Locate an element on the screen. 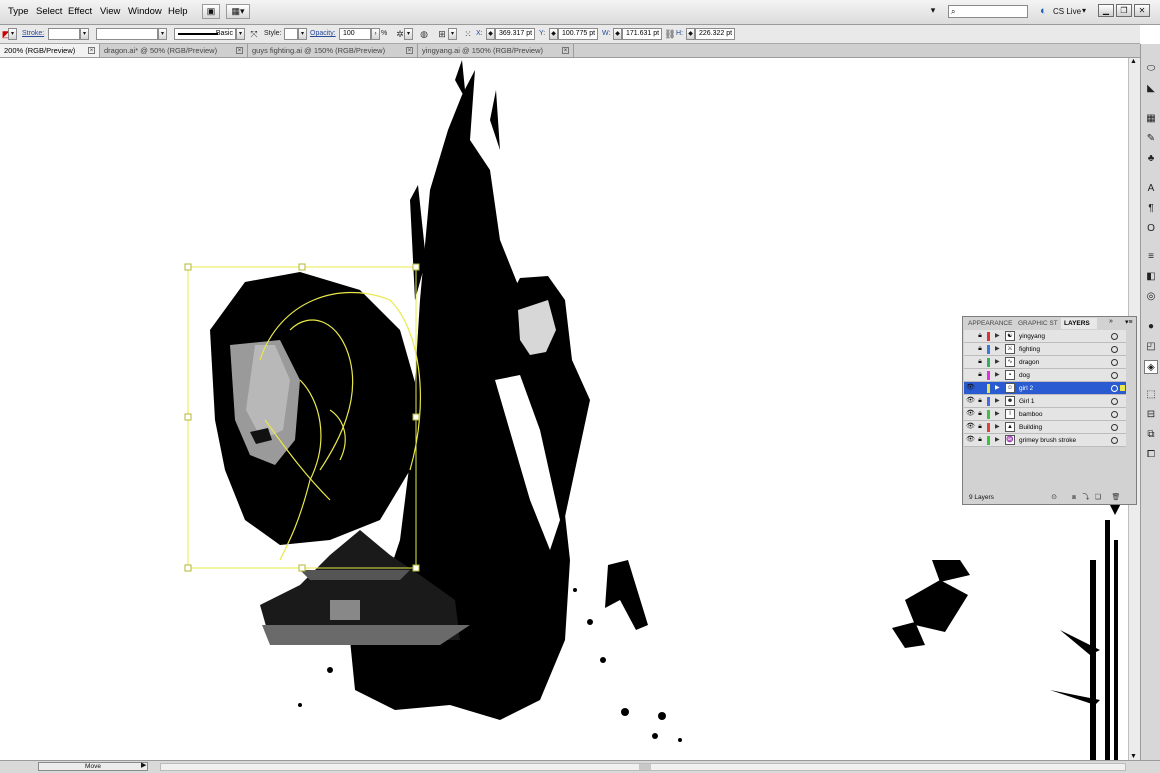 The image size is (1160, 773). style-swatch is located at coordinates (291, 34).